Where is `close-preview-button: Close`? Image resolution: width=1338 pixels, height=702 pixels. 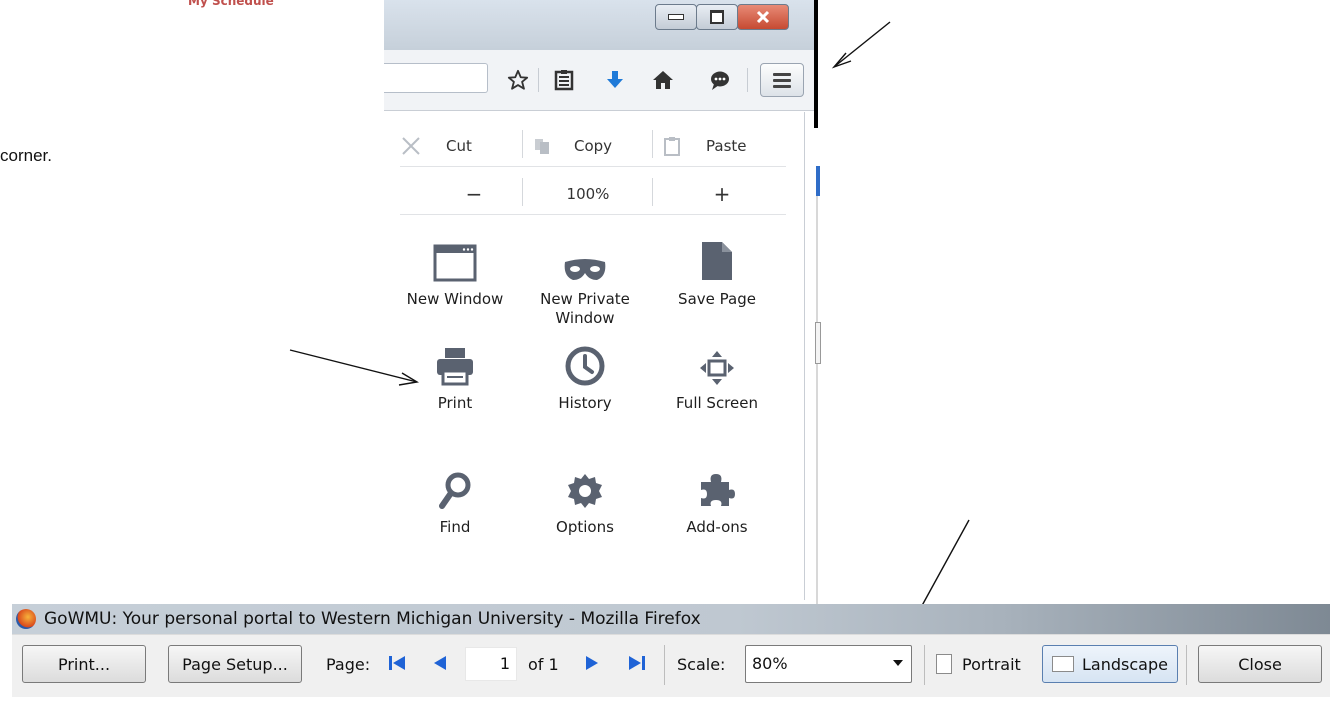
close-preview-button: Close is located at coordinates (1260, 664).